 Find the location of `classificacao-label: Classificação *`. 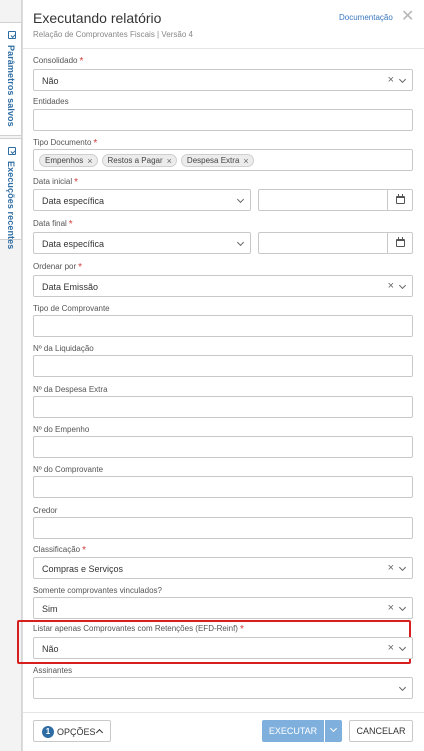

classificacao-label: Classificação * is located at coordinates (60, 550).